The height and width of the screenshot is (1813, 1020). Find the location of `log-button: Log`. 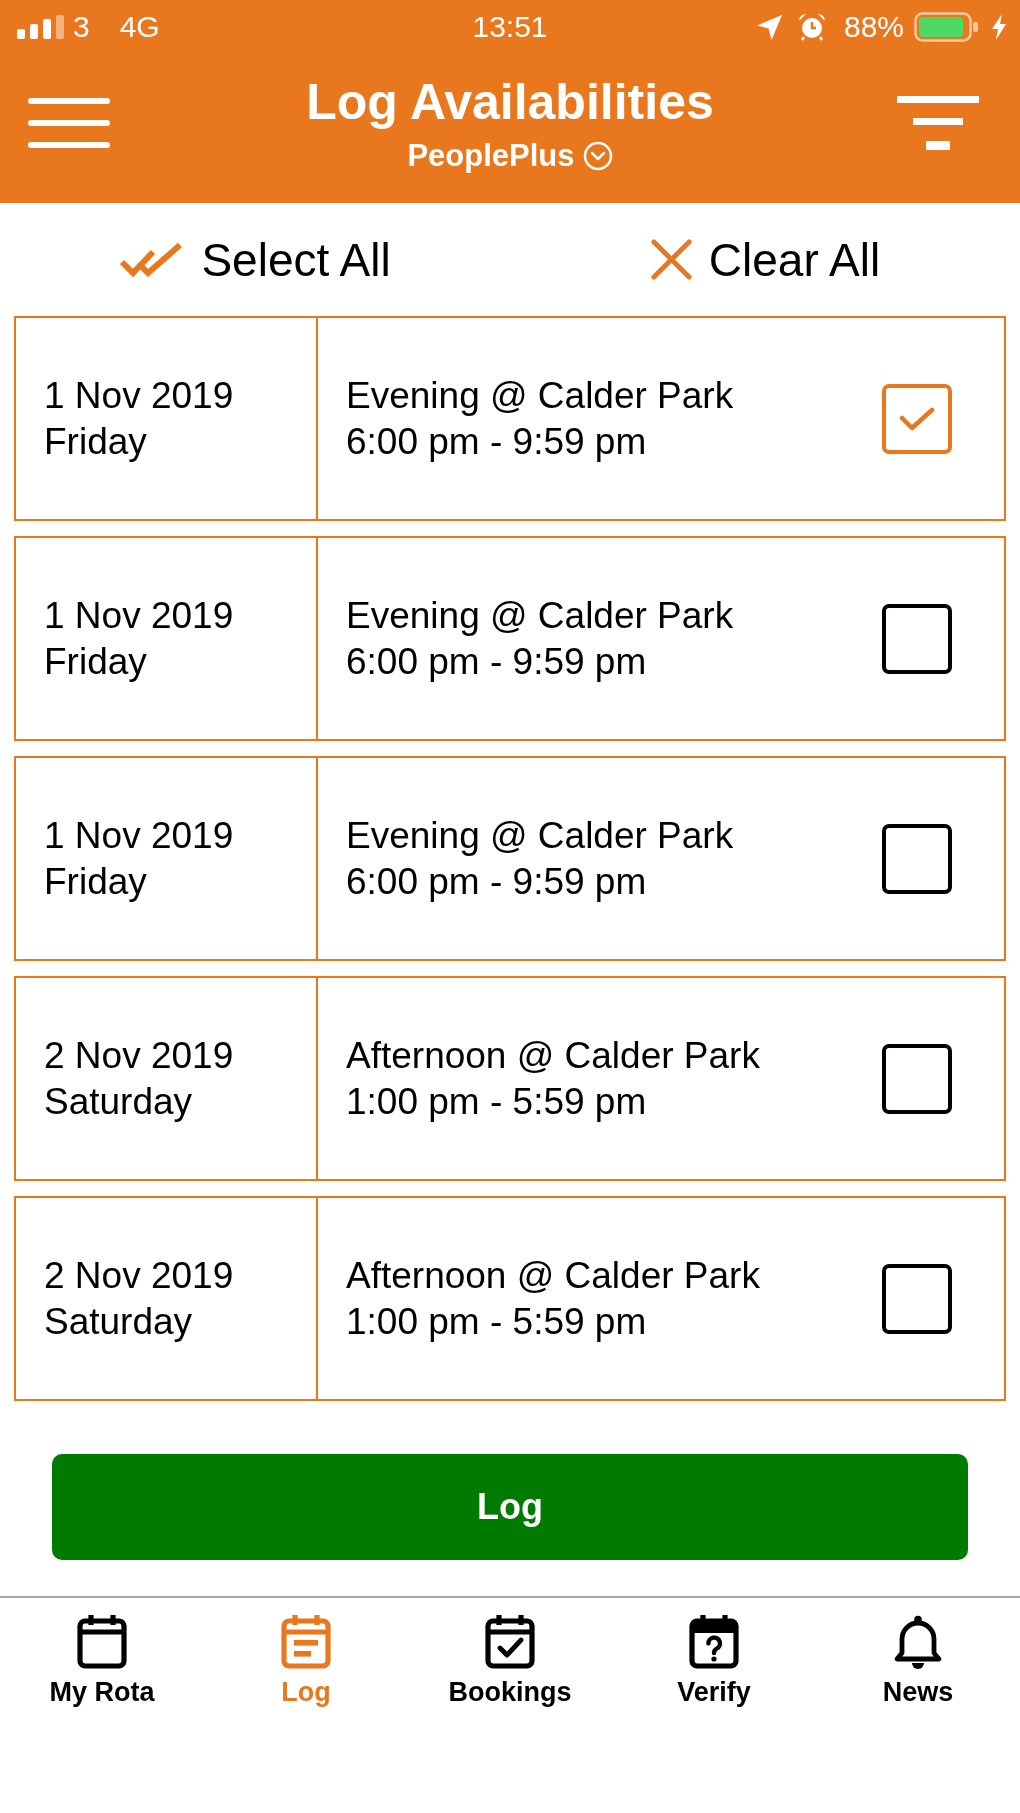

log-button: Log is located at coordinates (510, 1507).